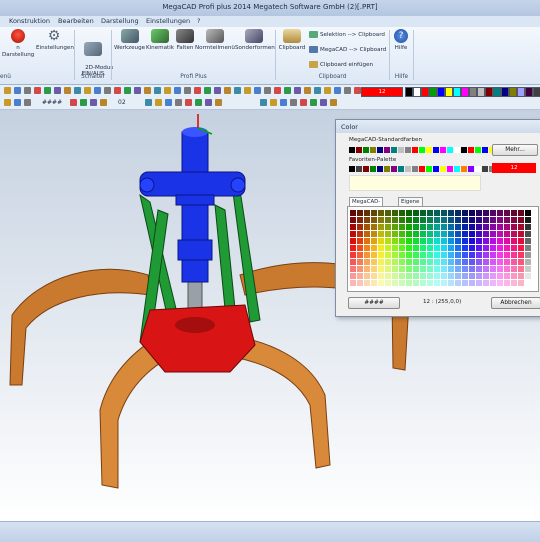 The width and height of the screenshot is (540, 542). Describe the element at coordinates (18, 43) in the screenshot. I see `darstellung-button: n Darstellung` at that location.